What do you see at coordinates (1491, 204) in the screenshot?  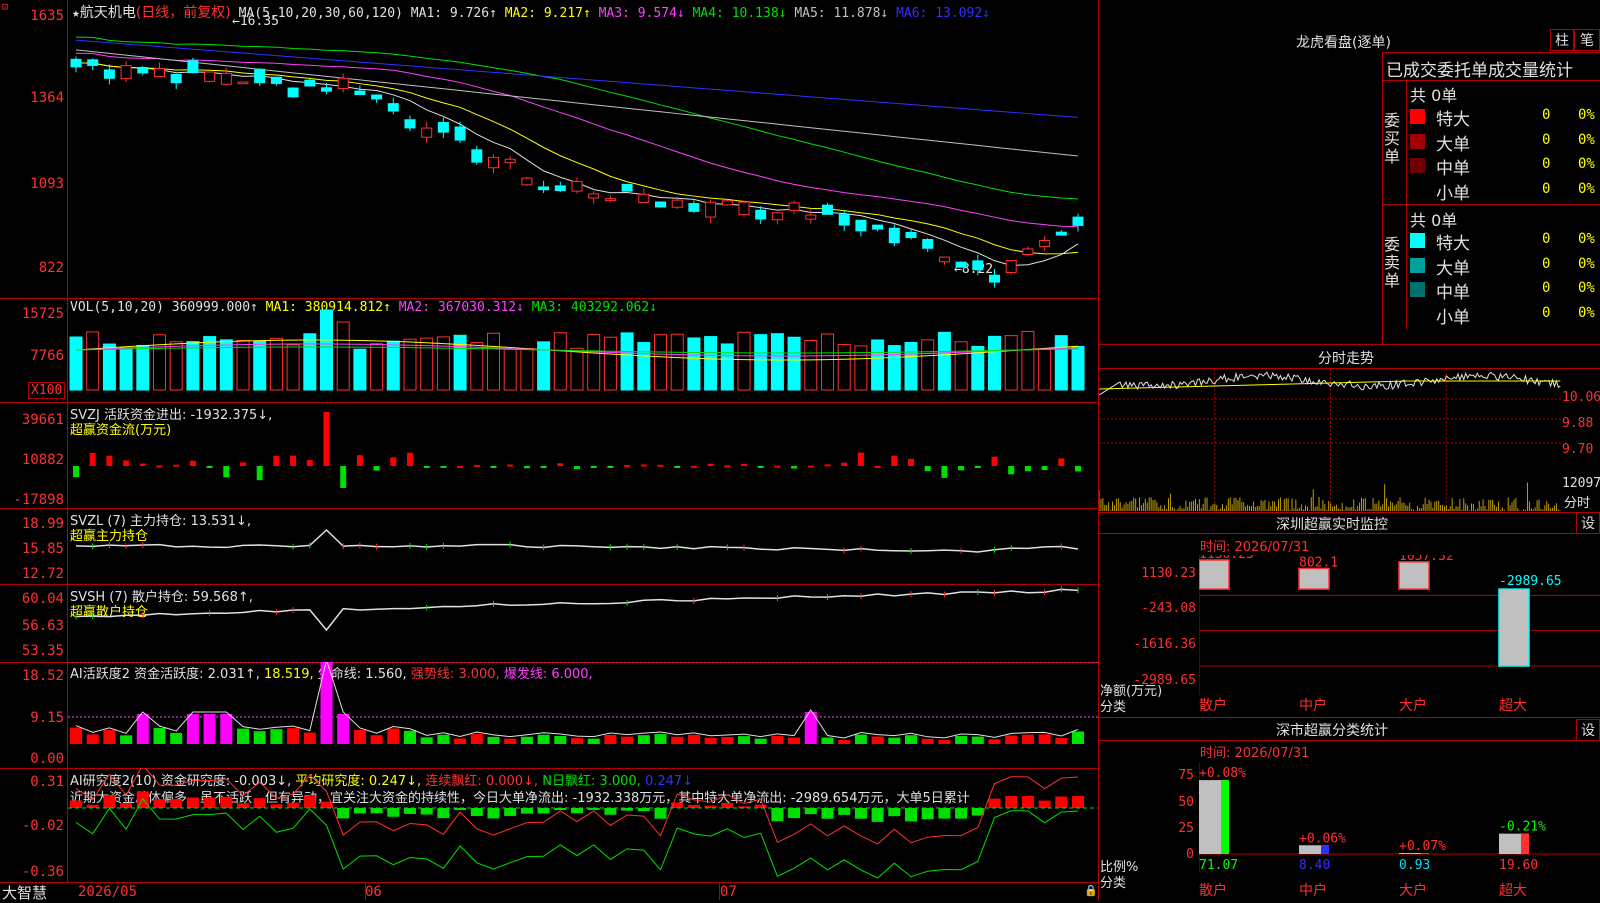 I see `longhu-mid-line` at bounding box center [1491, 204].